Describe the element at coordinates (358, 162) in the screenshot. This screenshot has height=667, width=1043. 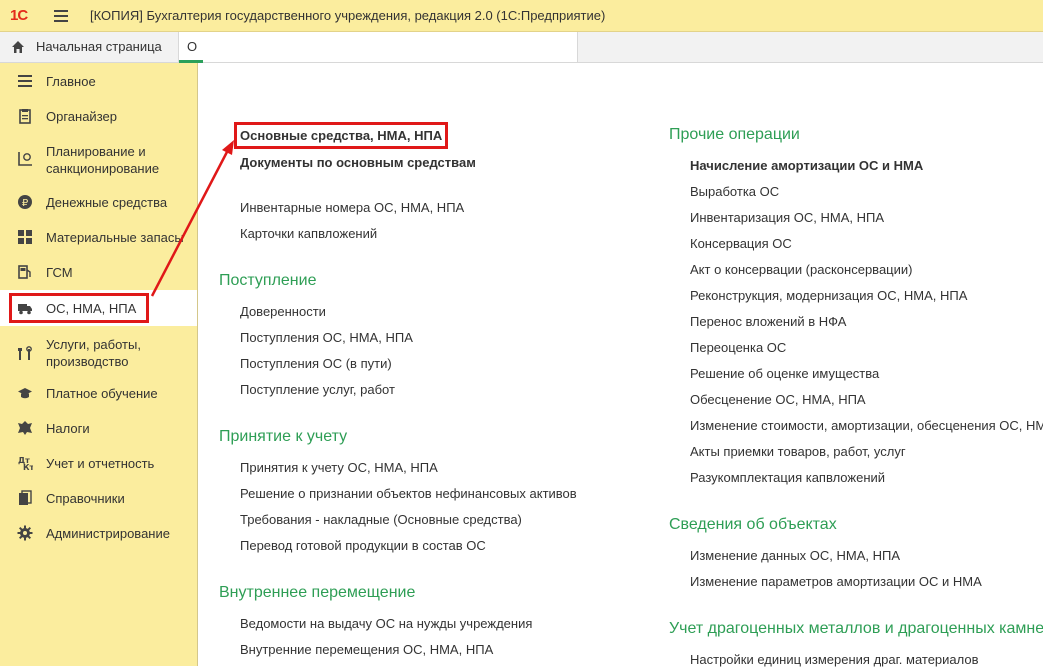
I see `link-fixed-assets-documents: Документы по основным средствам` at that location.